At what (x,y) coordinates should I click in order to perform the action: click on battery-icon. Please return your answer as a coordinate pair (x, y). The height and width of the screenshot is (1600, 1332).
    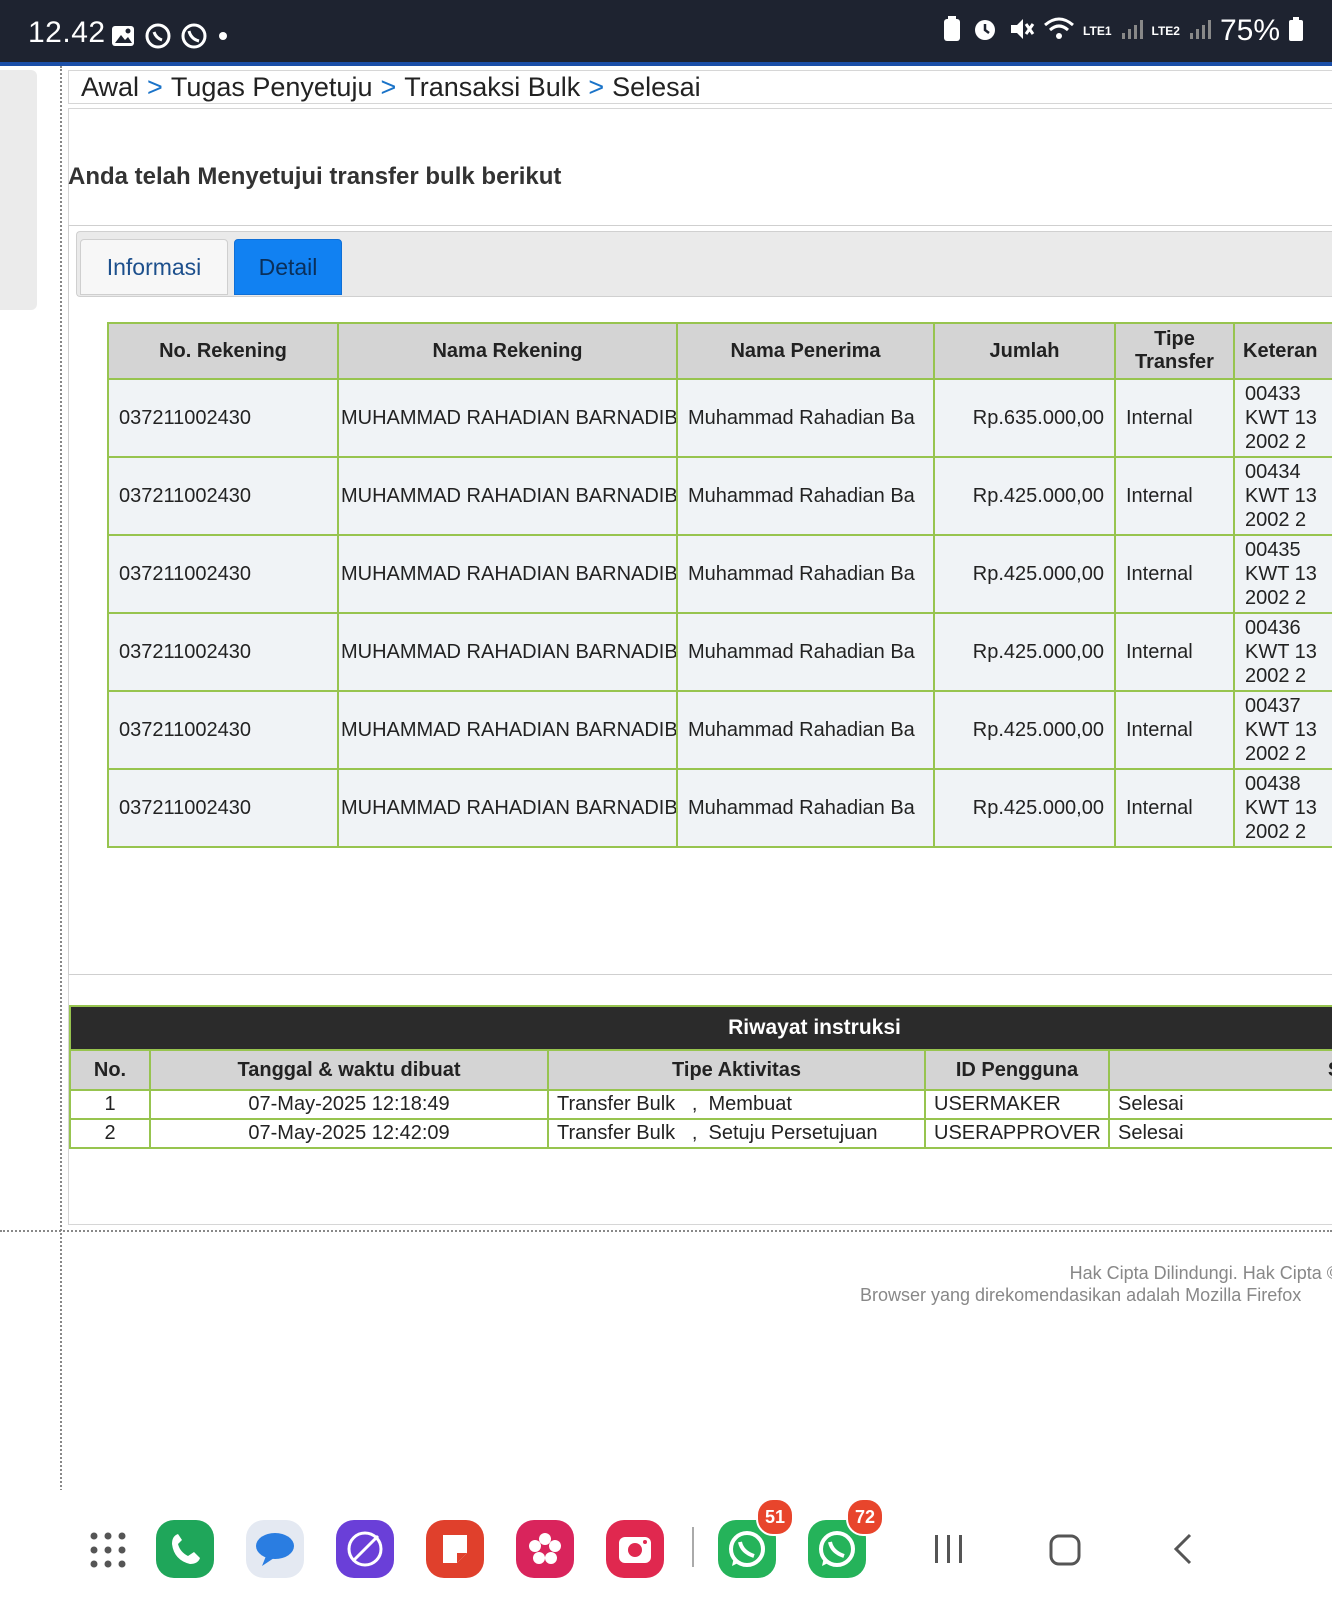
    Looking at the image, I should click on (1296, 31).